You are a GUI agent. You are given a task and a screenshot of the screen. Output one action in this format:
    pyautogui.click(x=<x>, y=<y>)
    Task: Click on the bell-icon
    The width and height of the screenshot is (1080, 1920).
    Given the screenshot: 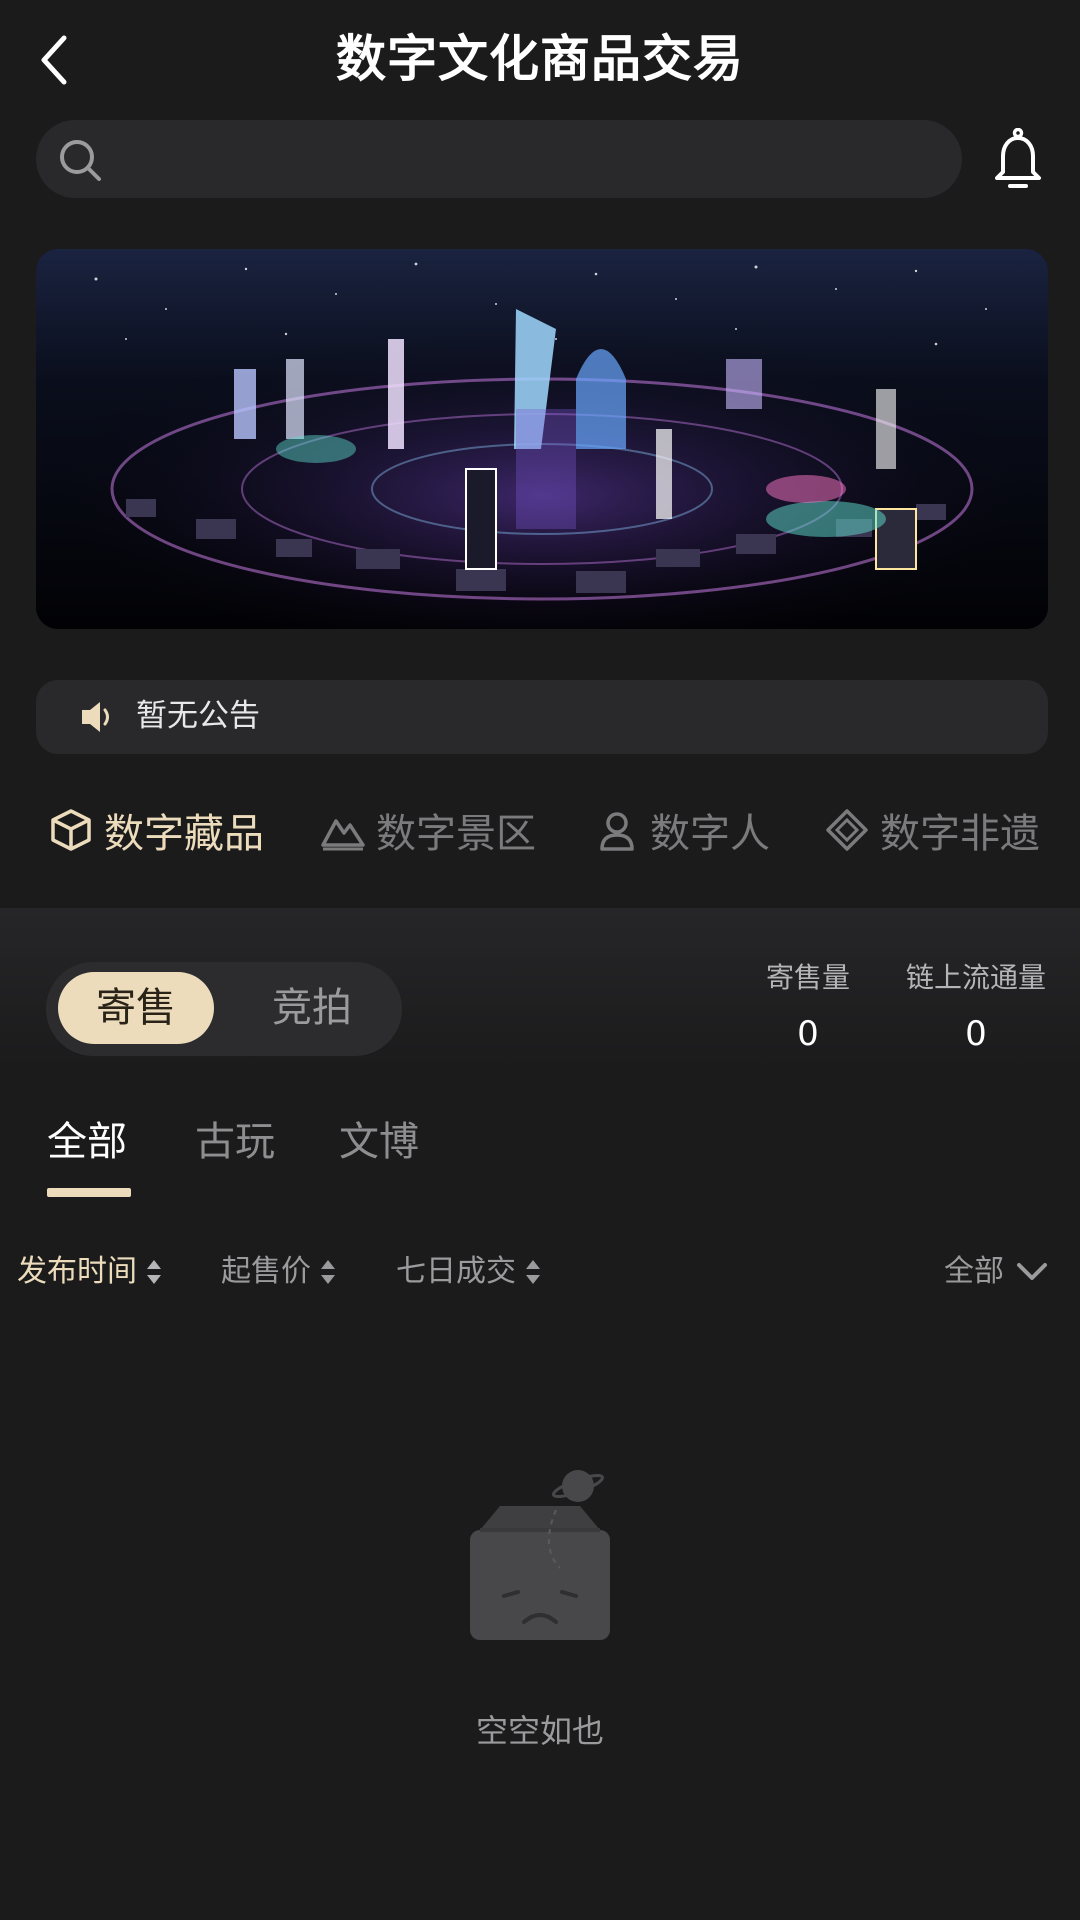 What is the action you would take?
    pyautogui.click(x=1018, y=159)
    